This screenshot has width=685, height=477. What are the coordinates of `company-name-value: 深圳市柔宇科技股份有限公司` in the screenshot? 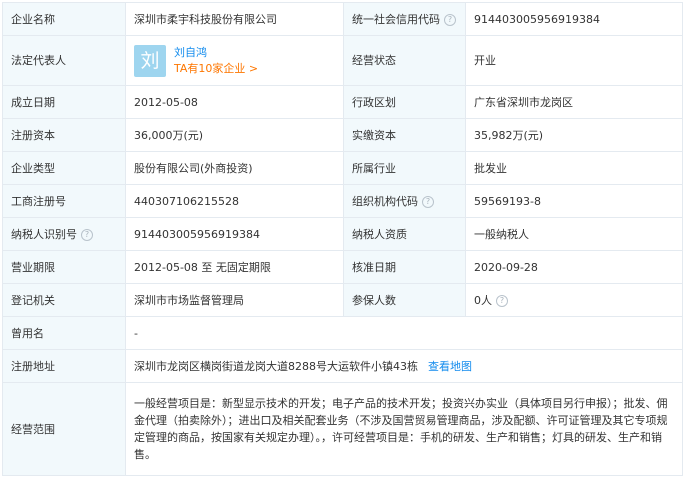 It's located at (234, 19).